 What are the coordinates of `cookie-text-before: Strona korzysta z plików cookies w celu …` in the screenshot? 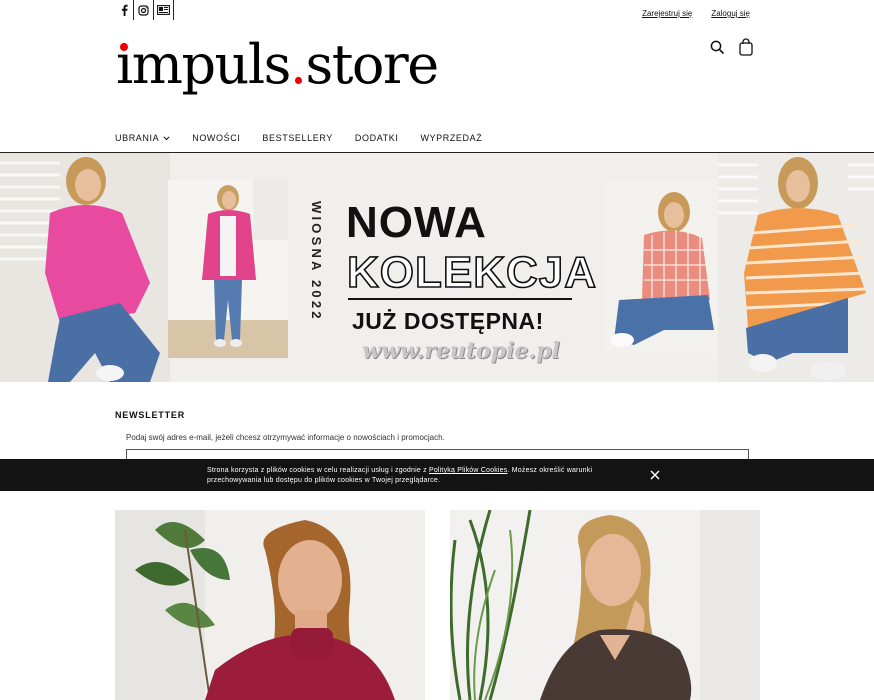 It's located at (318, 470).